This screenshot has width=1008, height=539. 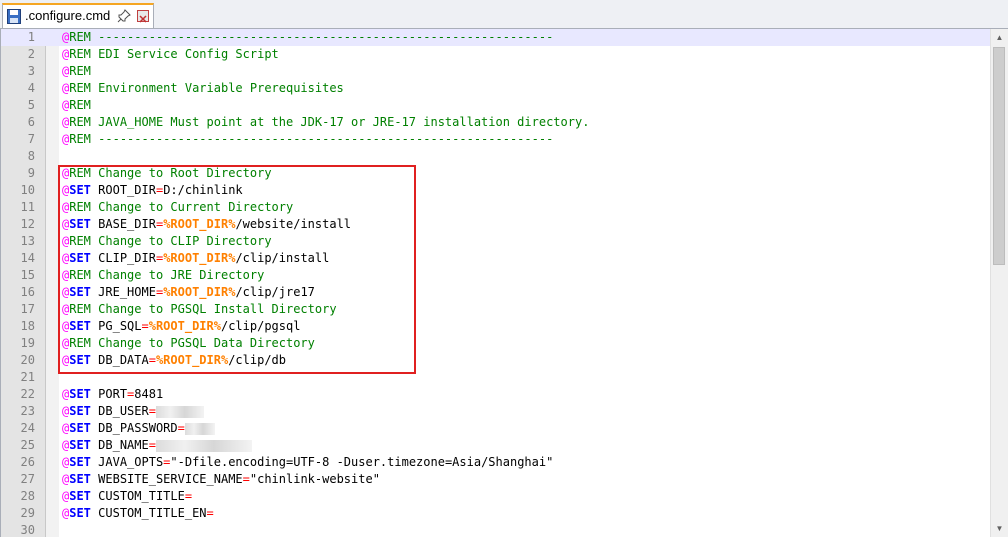 I want to click on code-line: 19 @REM Change to PGSQL Data Directory, so click(x=496, y=343).